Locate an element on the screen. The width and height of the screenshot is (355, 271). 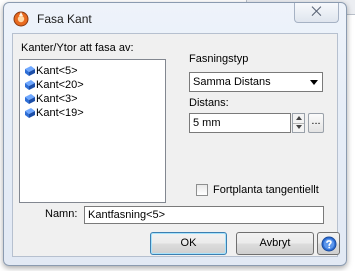
spin-down-icon is located at coordinates (298, 127).